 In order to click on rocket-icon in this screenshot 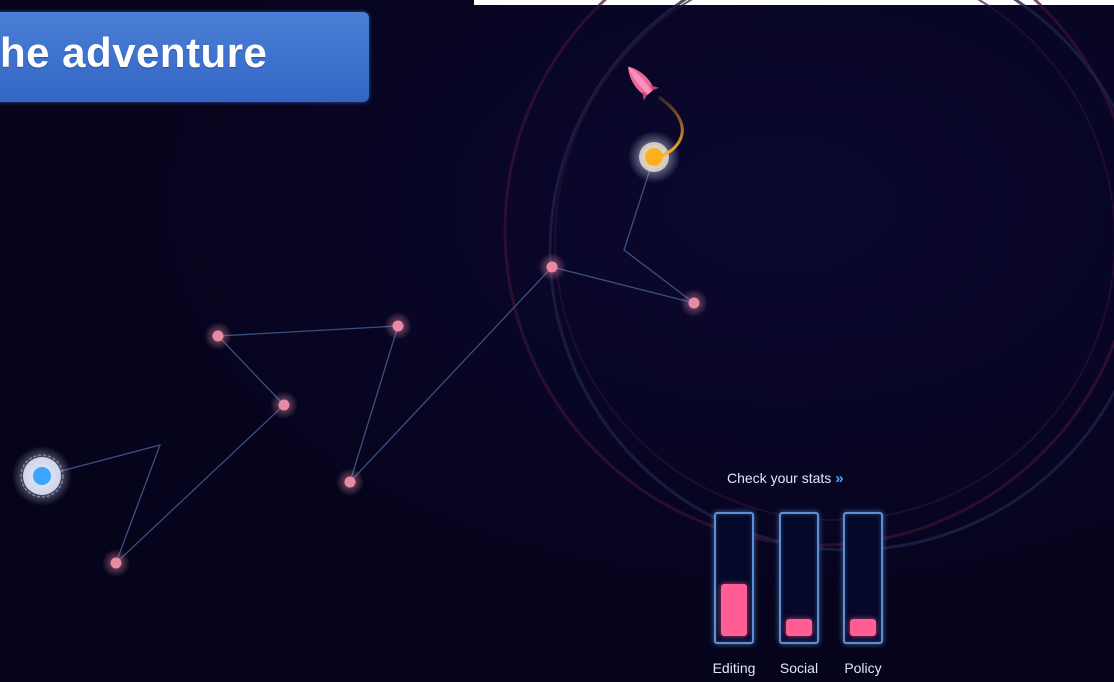, I will do `click(643, 83)`.